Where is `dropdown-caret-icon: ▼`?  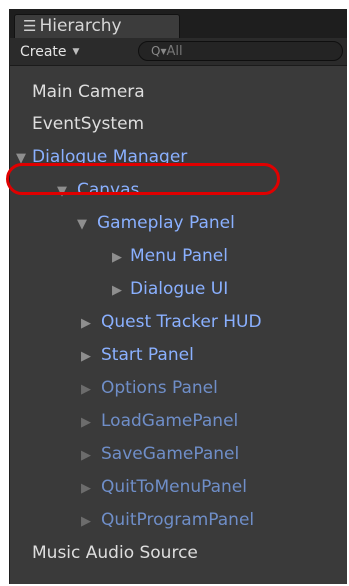
dropdown-caret-icon: ▼ is located at coordinates (76, 52).